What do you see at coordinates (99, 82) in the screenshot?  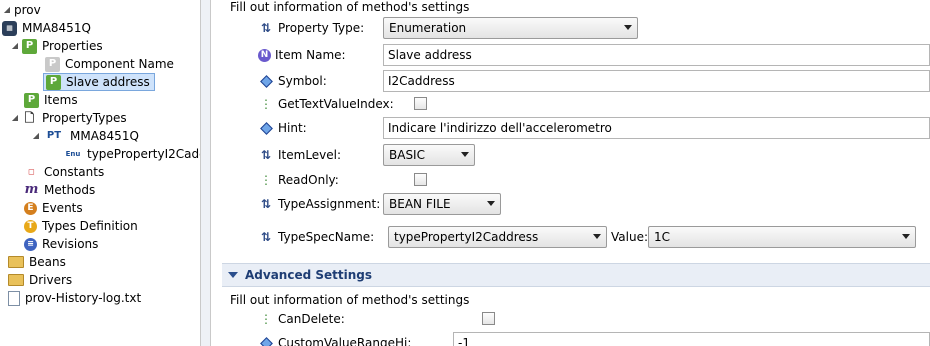 I see `tree-item-slave-address: P Slave address` at bounding box center [99, 82].